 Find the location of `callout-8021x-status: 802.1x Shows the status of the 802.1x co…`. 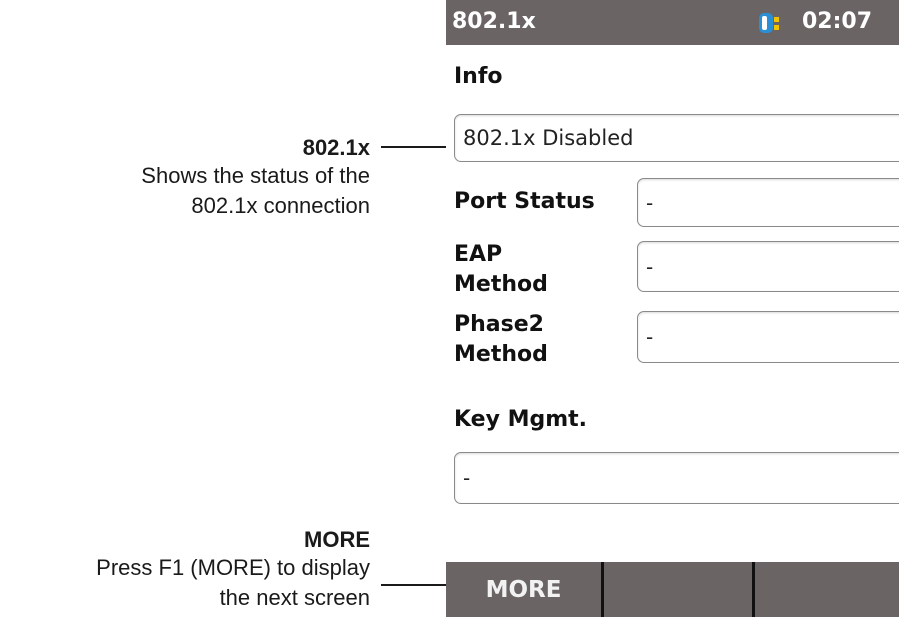

callout-8021x-status: 802.1x Shows the status of the 802.1x co… is located at coordinates (255, 178).